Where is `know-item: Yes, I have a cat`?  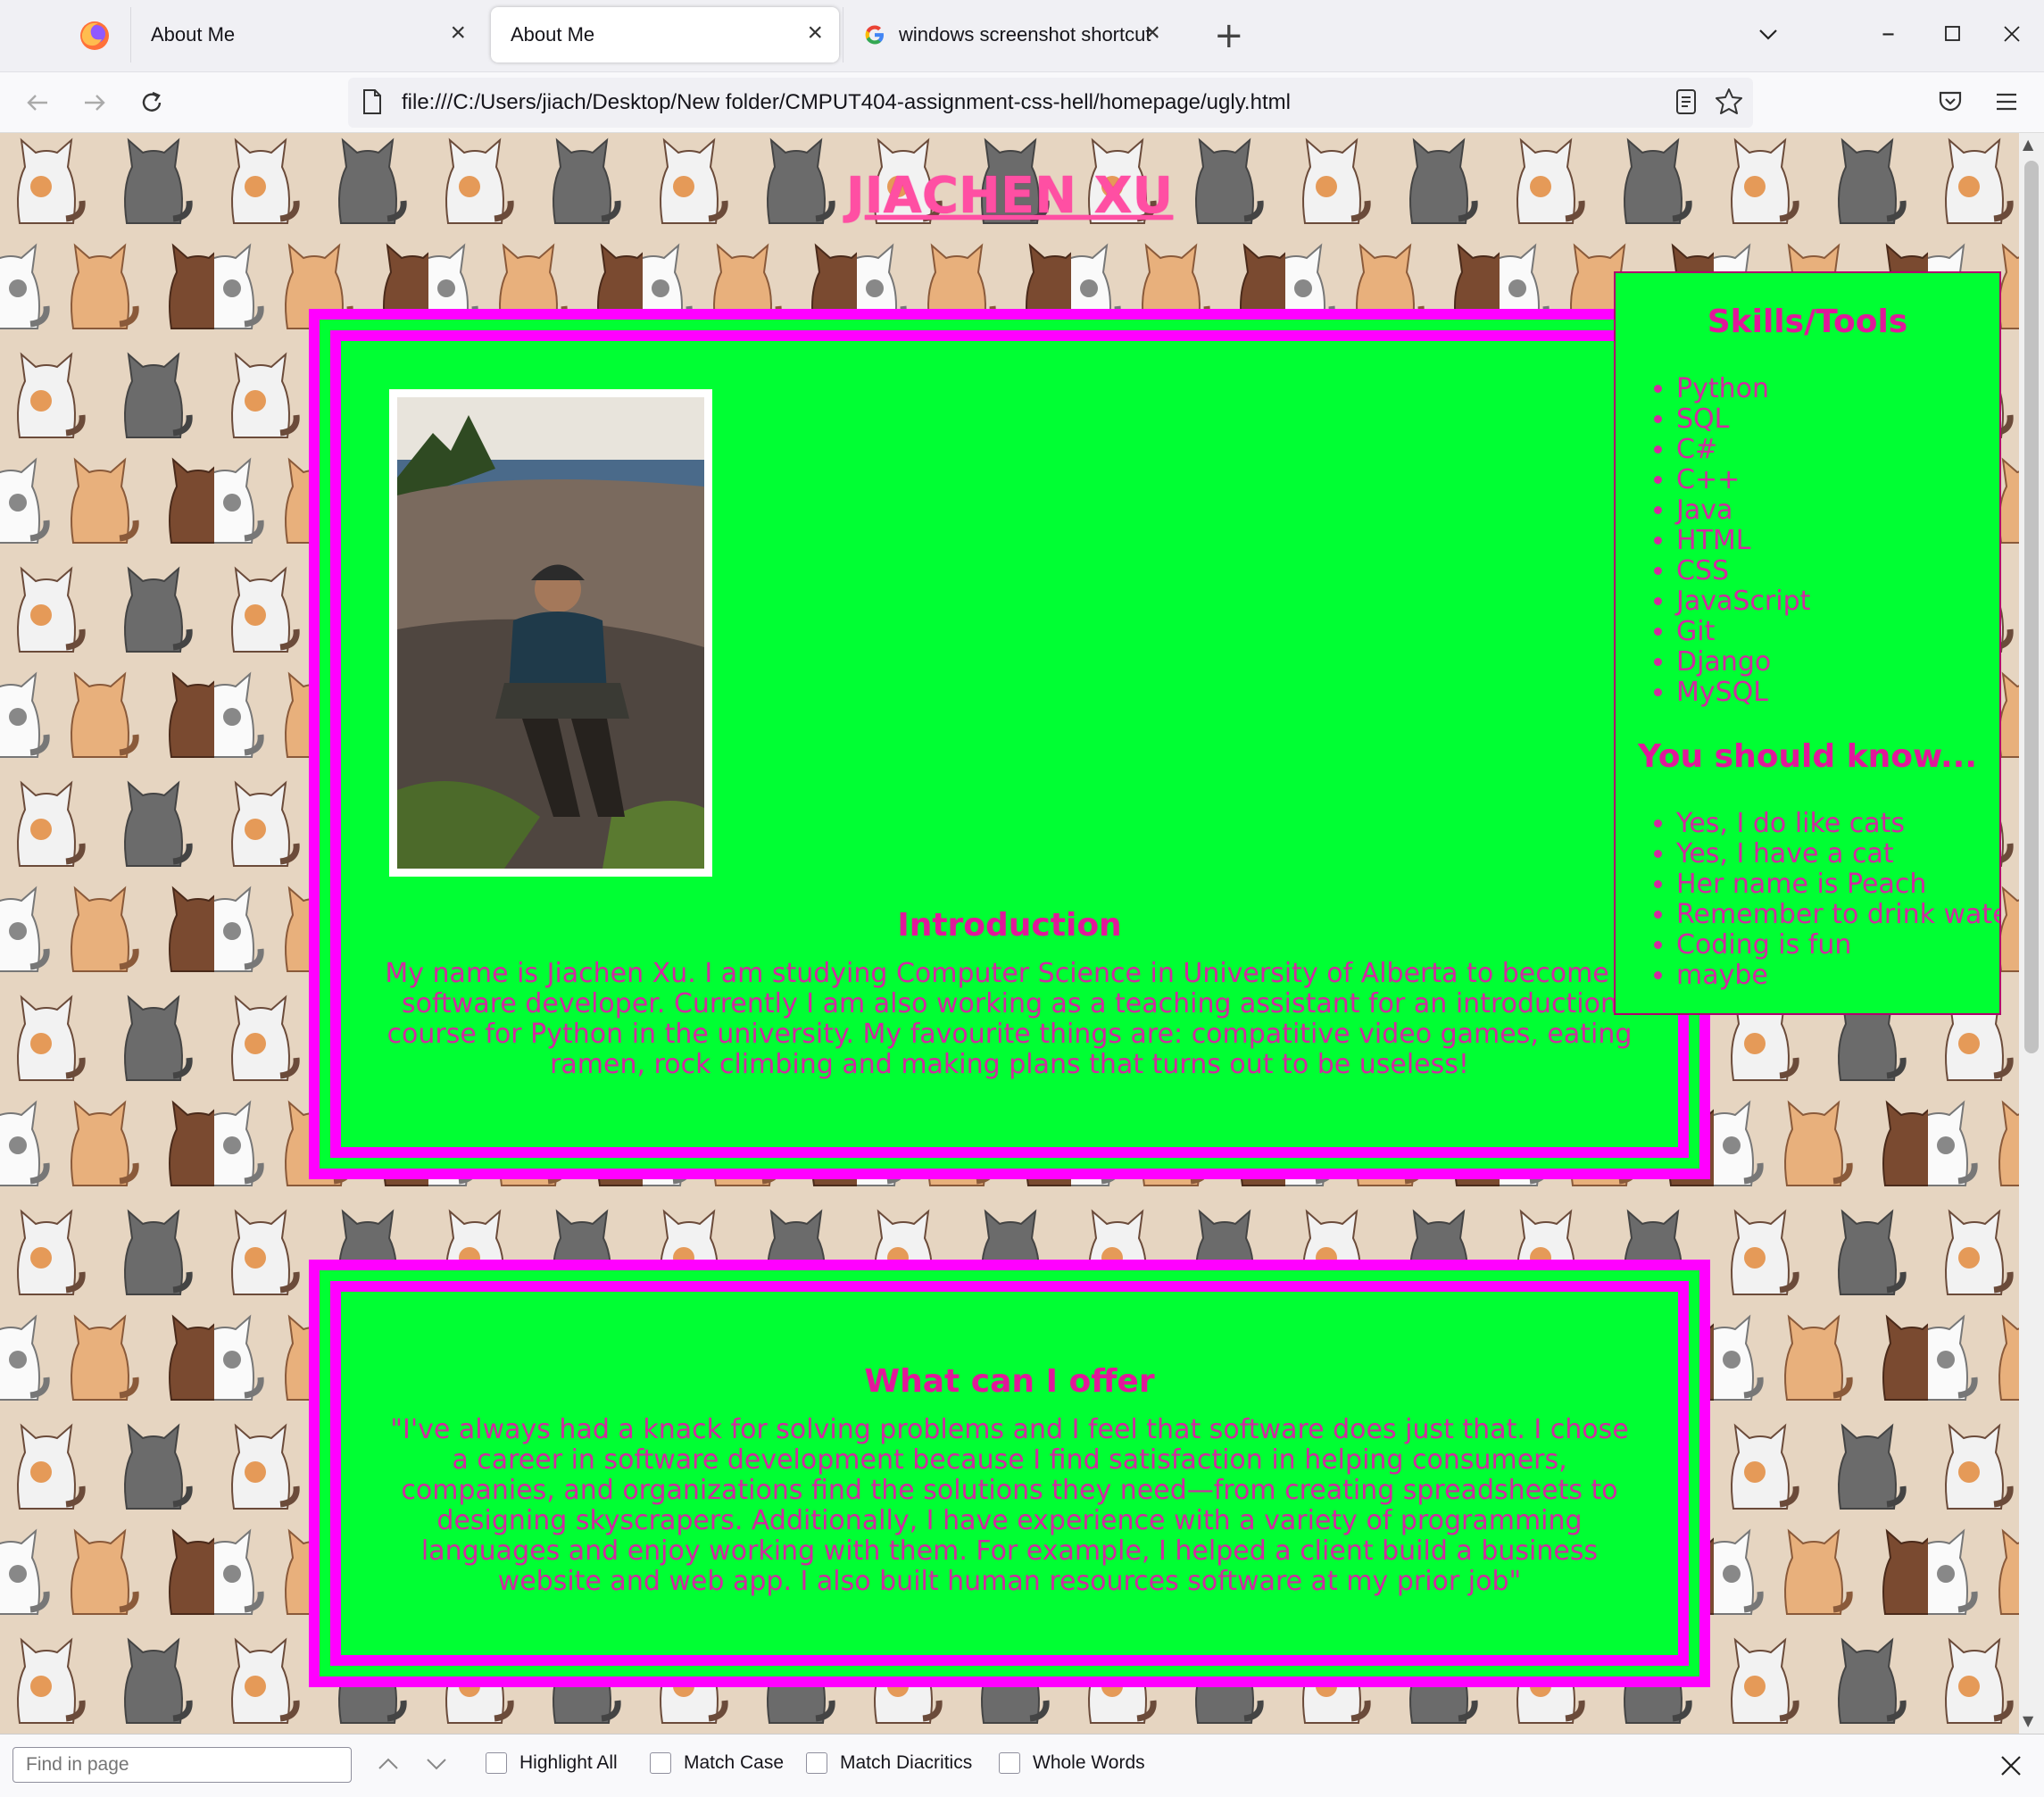
know-item: Yes, I have a cat is located at coordinates (1837, 854).